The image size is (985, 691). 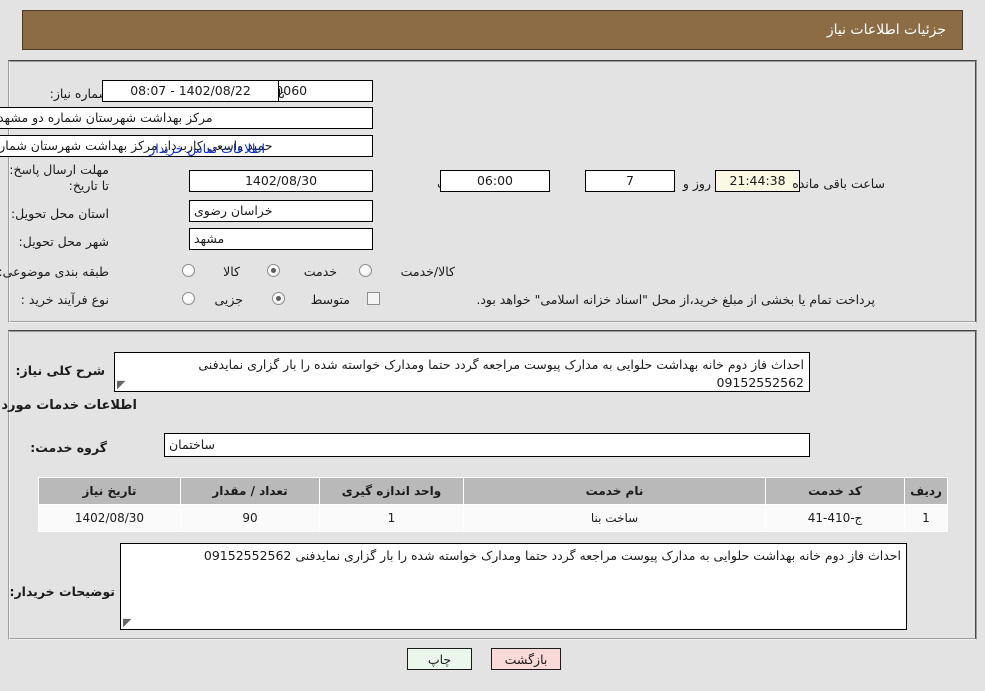 What do you see at coordinates (278, 298) in the screenshot?
I see `radio-process-motavaset` at bounding box center [278, 298].